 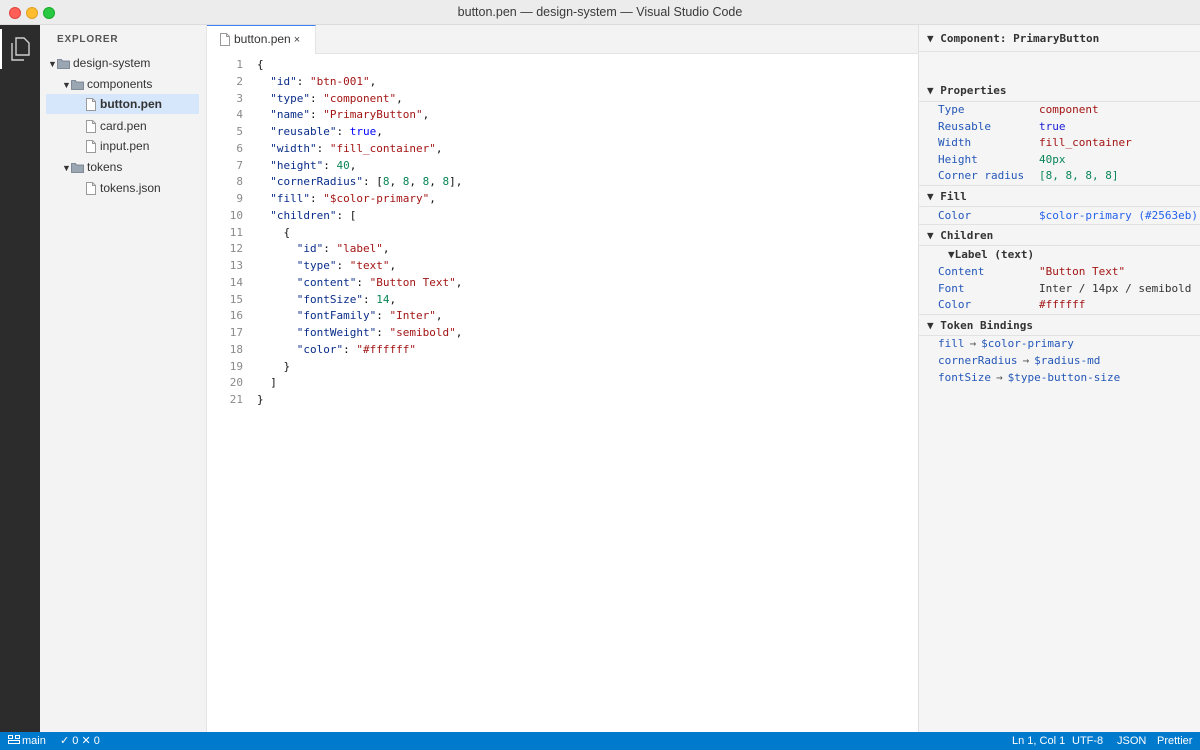 I want to click on line-number: 17, so click(x=236, y=332).